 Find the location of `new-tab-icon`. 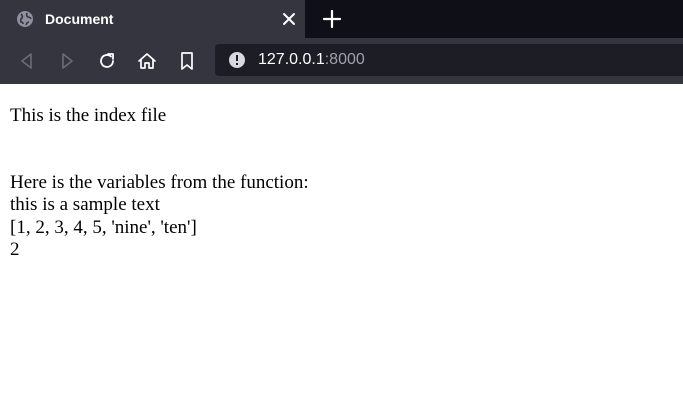

new-tab-icon is located at coordinates (332, 19).